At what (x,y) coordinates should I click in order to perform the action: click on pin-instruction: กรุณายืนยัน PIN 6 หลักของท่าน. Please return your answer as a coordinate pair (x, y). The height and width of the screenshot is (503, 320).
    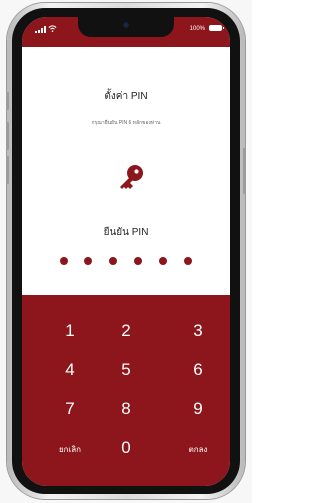
    Looking at the image, I should click on (126, 123).